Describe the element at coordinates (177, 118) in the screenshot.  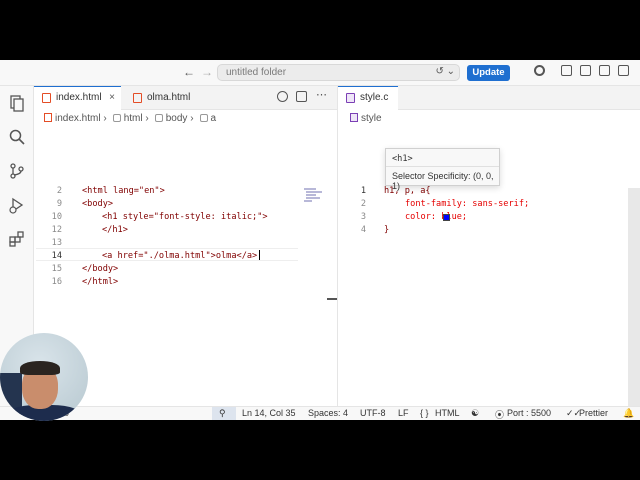
I see `breadcrumb-body: body` at that location.